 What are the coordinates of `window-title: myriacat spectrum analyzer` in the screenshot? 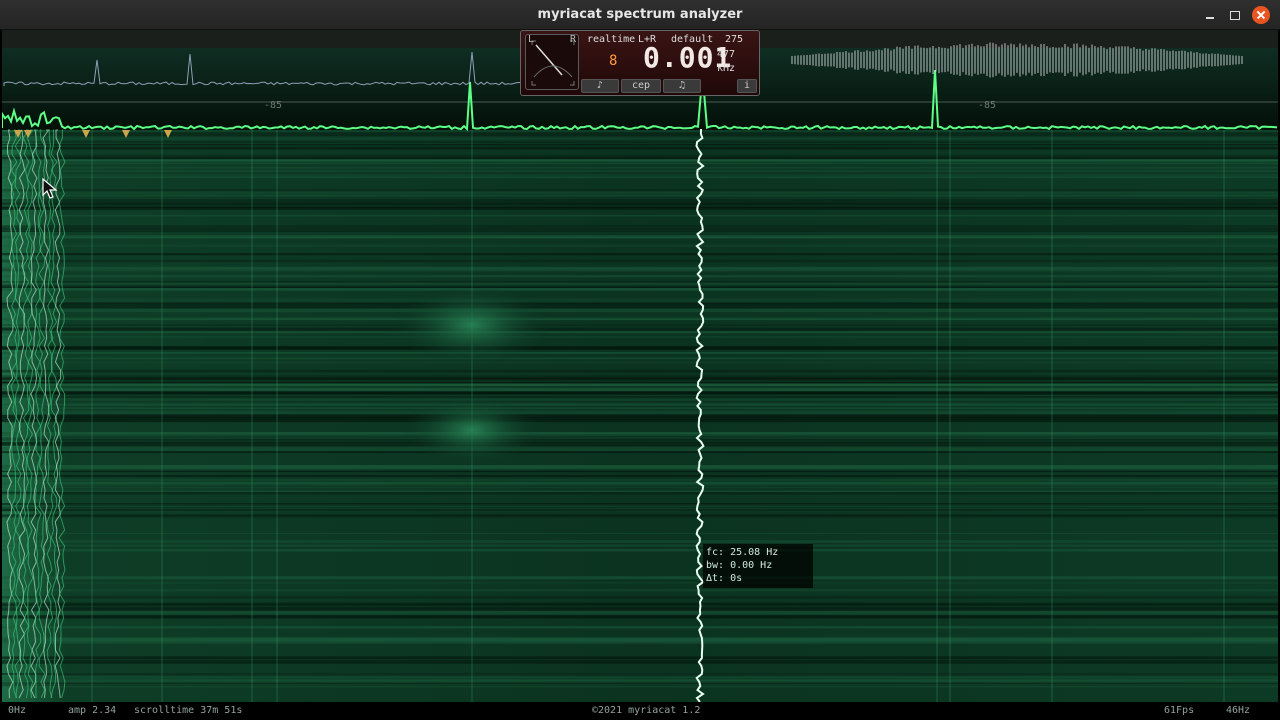 It's located at (640, 14).